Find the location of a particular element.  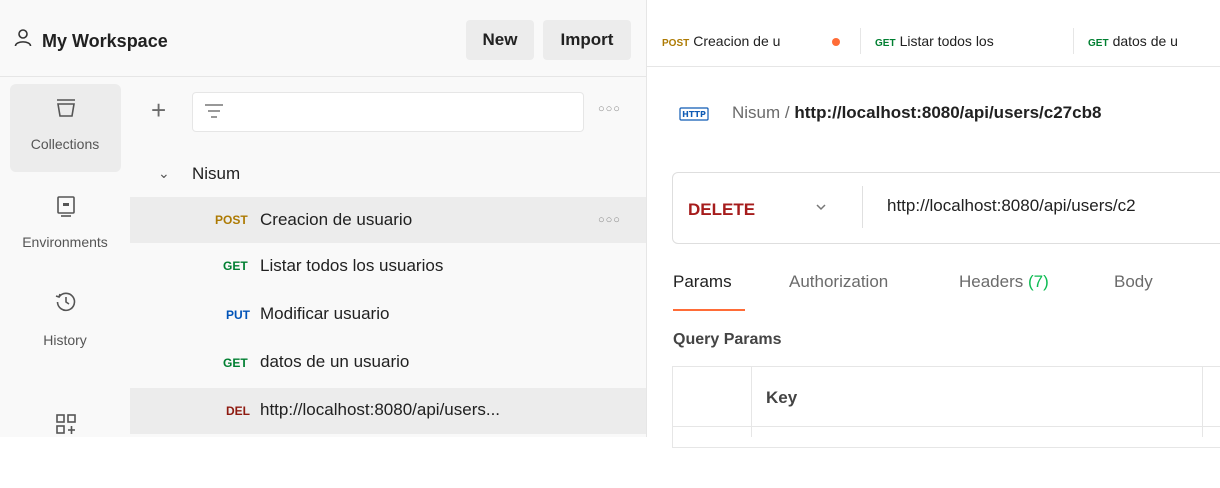

tab-request: GET datos de u is located at coordinates (1154, 41).